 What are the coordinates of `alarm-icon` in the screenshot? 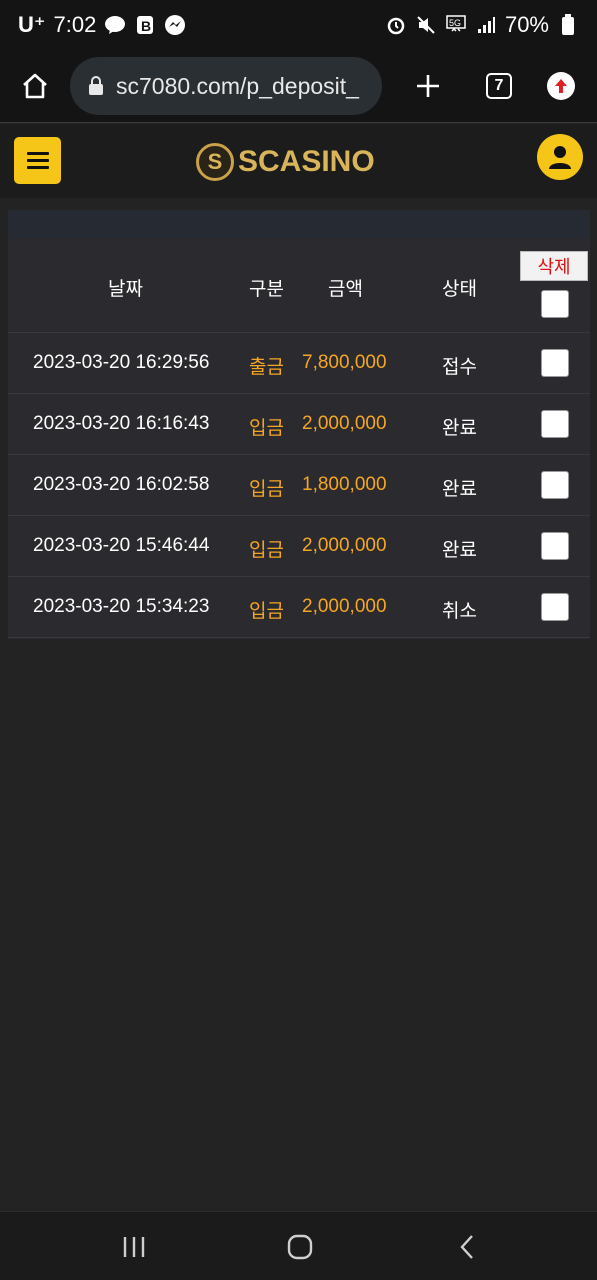 It's located at (396, 25).